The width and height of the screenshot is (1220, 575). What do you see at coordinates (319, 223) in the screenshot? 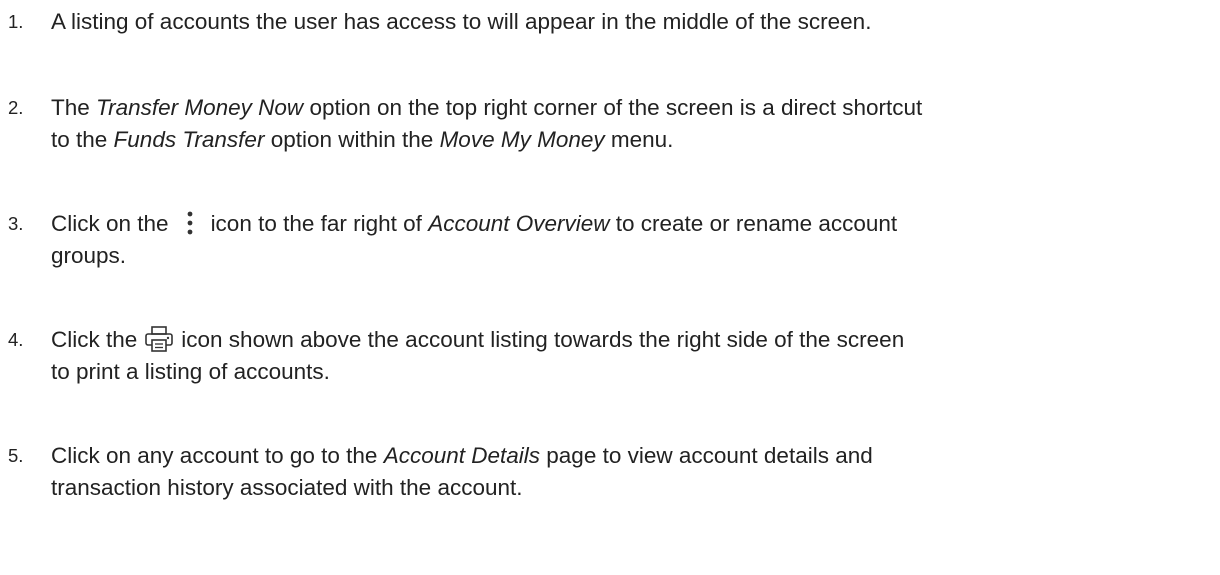
I see `text-run: icon to the far right of` at bounding box center [319, 223].